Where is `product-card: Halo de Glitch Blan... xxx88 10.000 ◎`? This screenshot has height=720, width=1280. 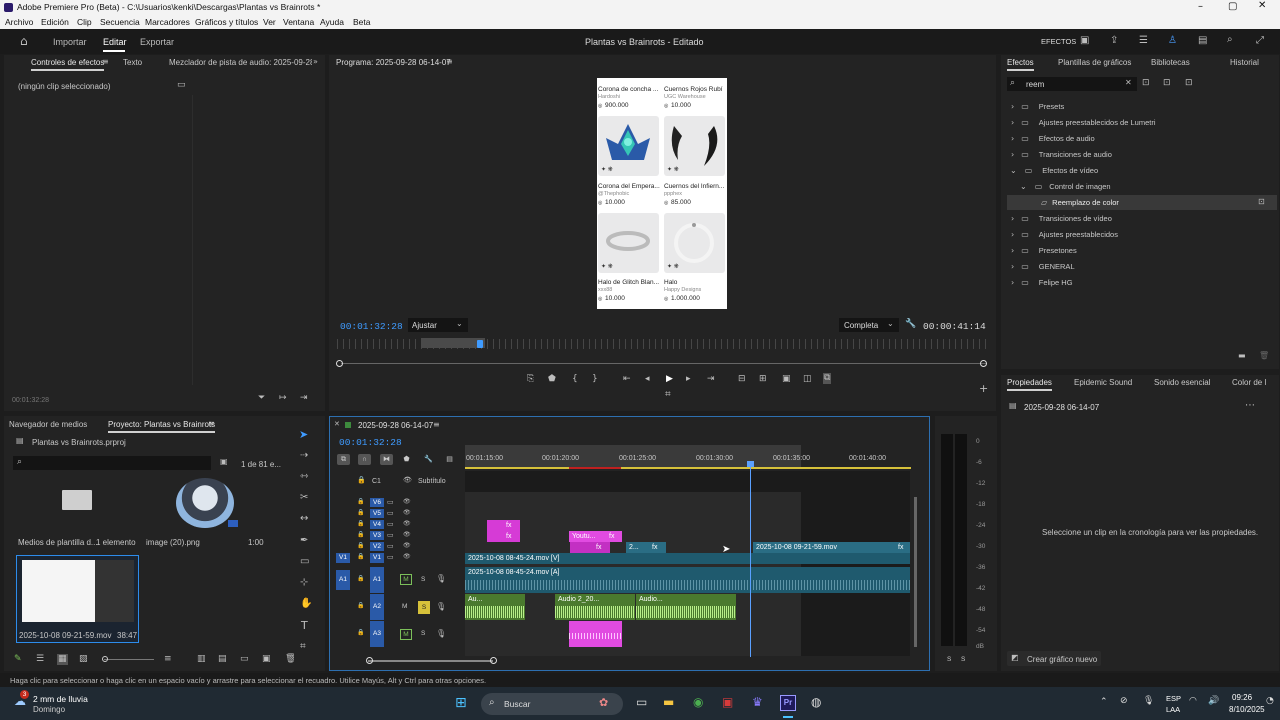
product-card: Halo de Glitch Blan... xxx88 10.000 ◎ is located at coordinates (629, 292).